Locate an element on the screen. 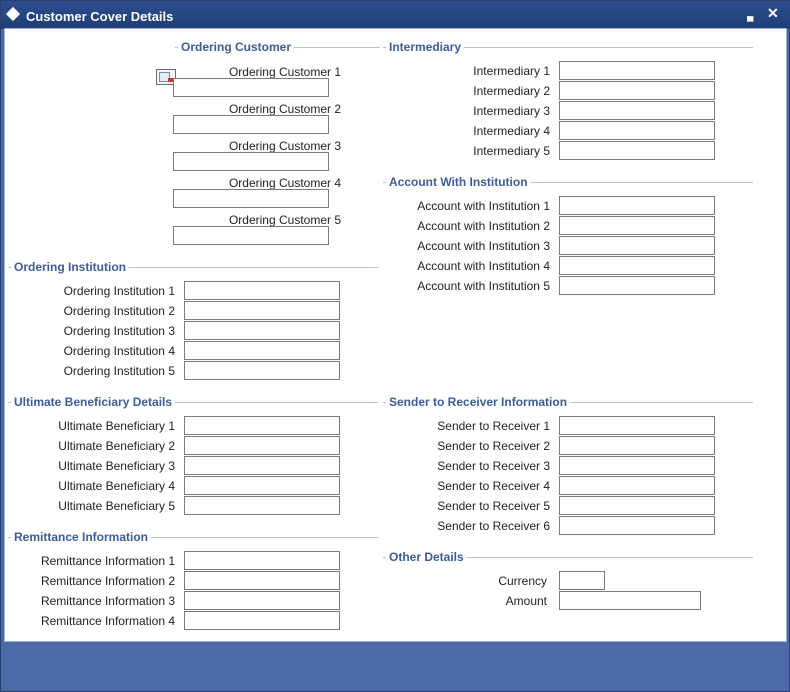 This screenshot has height=692, width=790. sender-to-receiver-2-label: Sender to Receiver 2 is located at coordinates (493, 446).